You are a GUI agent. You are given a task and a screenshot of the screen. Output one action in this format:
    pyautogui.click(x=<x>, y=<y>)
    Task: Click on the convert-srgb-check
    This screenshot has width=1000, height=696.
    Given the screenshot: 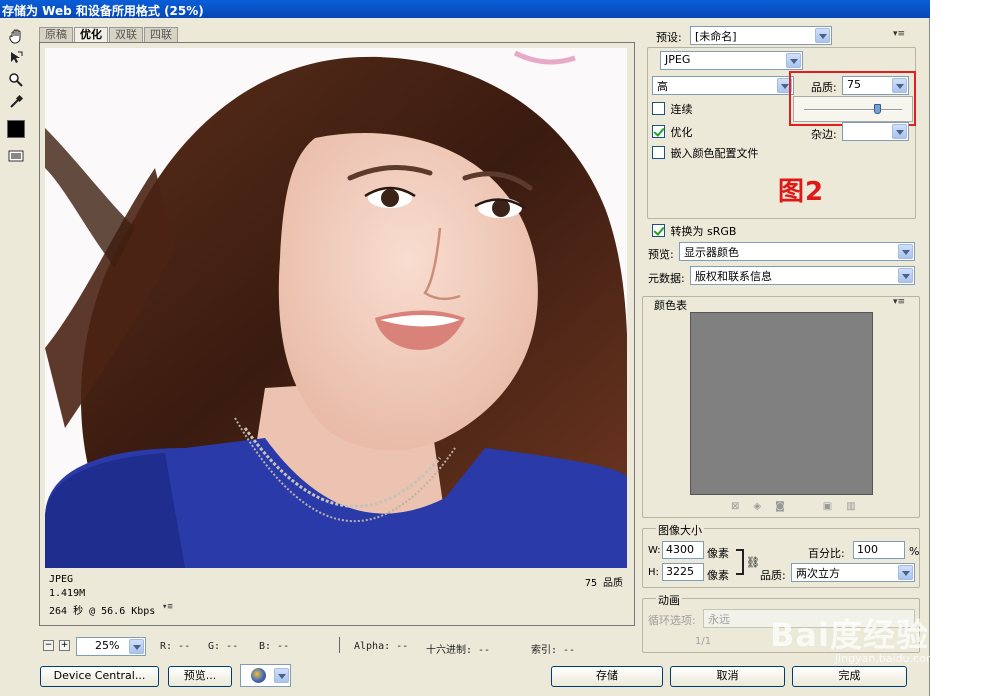 What is the action you would take?
    pyautogui.click(x=658, y=230)
    